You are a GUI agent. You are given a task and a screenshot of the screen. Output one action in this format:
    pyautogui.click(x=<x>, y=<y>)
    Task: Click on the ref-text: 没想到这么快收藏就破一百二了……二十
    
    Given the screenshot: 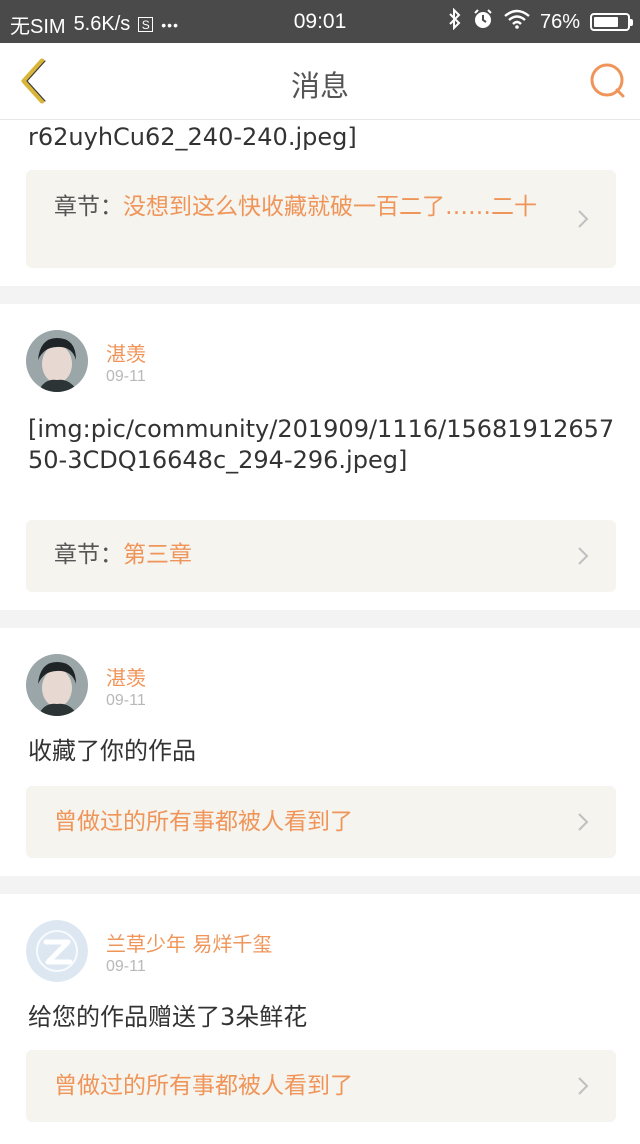 What is the action you would take?
    pyautogui.click(x=330, y=207)
    